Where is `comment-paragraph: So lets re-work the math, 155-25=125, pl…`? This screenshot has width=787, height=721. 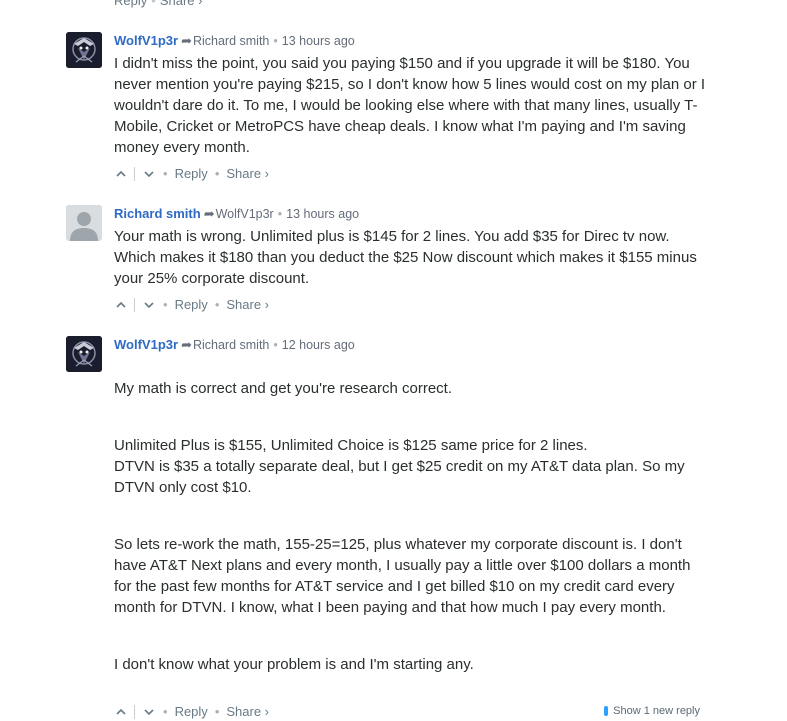 comment-paragraph: So lets re-work the math, 155-25=125, pl… is located at coordinates (402, 576).